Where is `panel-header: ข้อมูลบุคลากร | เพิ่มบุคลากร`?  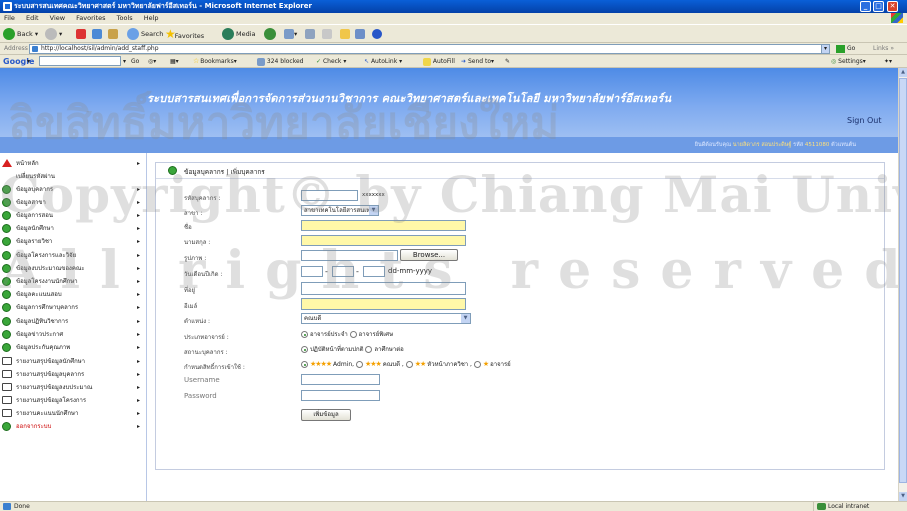
panel-header: ข้อมูลบุคลากร | เพิ่มบุคลากร is located at coordinates (520, 171).